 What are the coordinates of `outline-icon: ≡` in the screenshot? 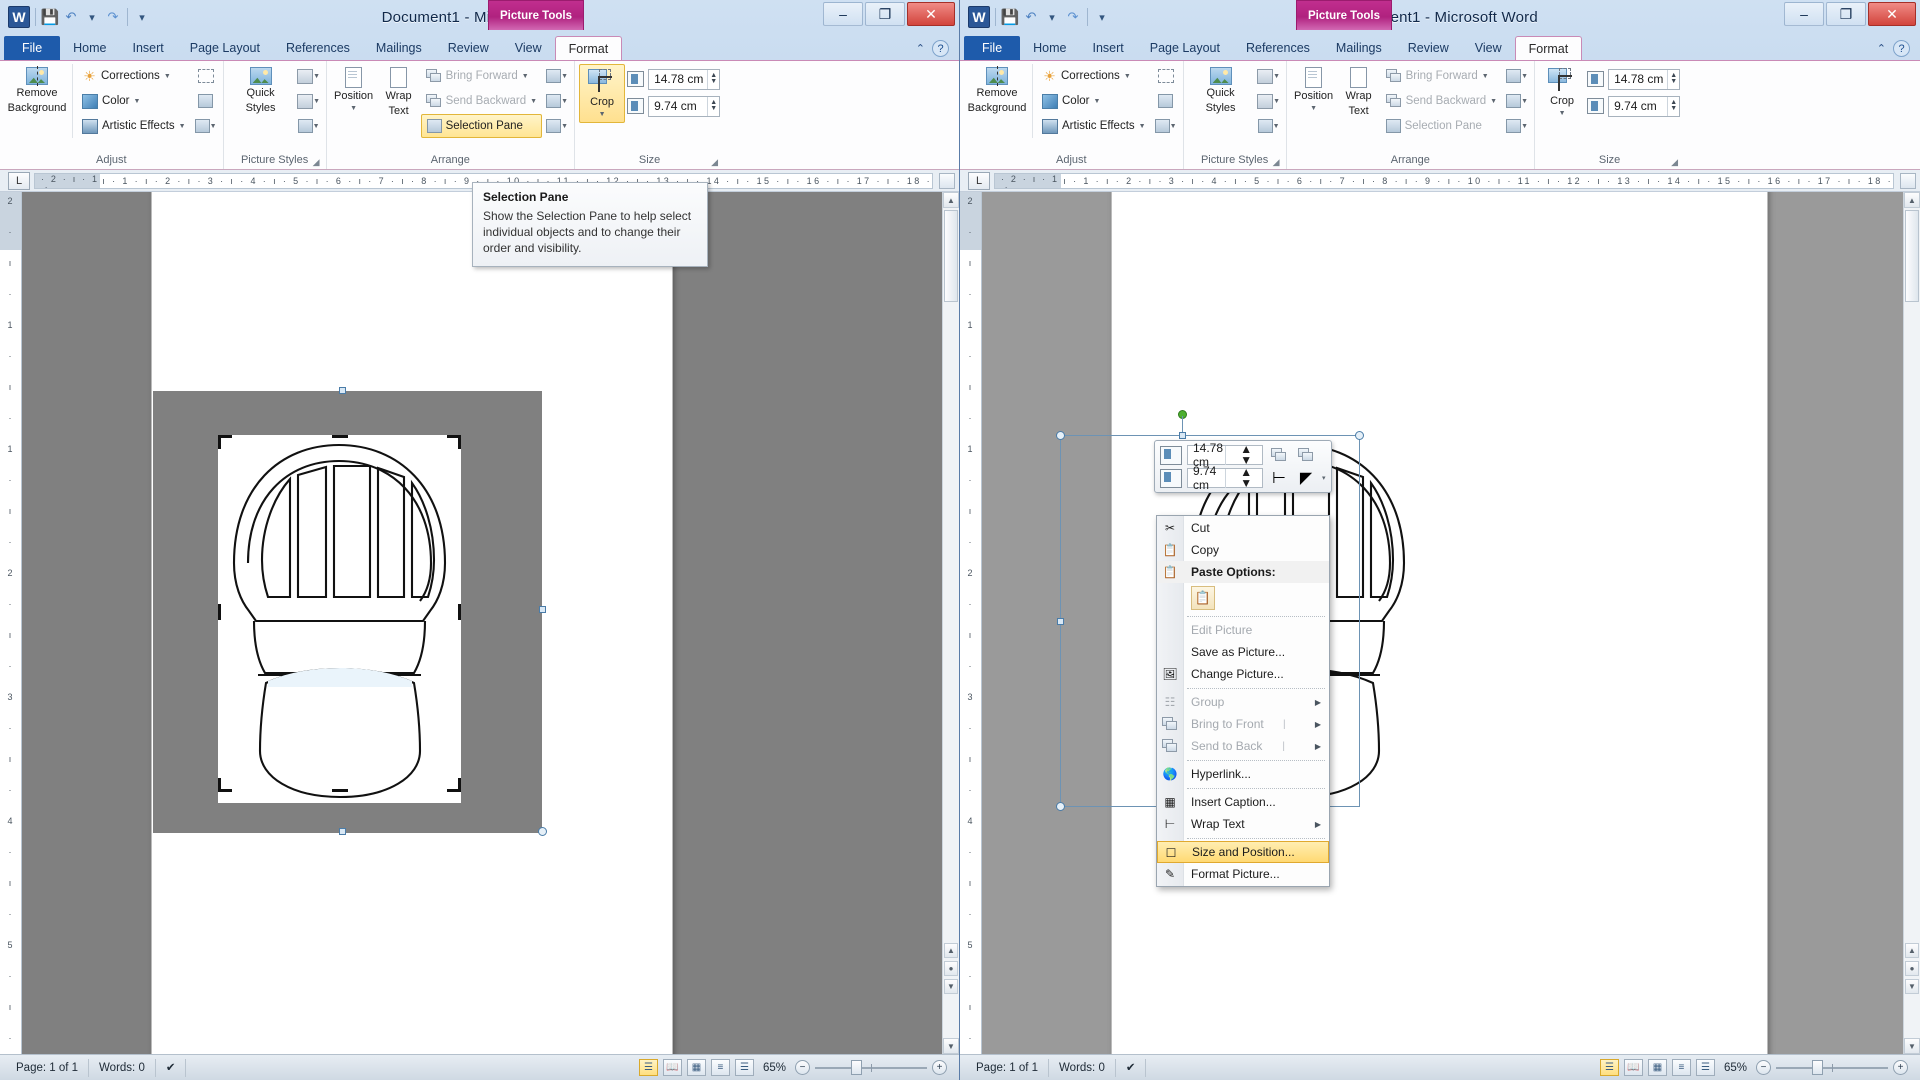 It's located at (1681, 1067).